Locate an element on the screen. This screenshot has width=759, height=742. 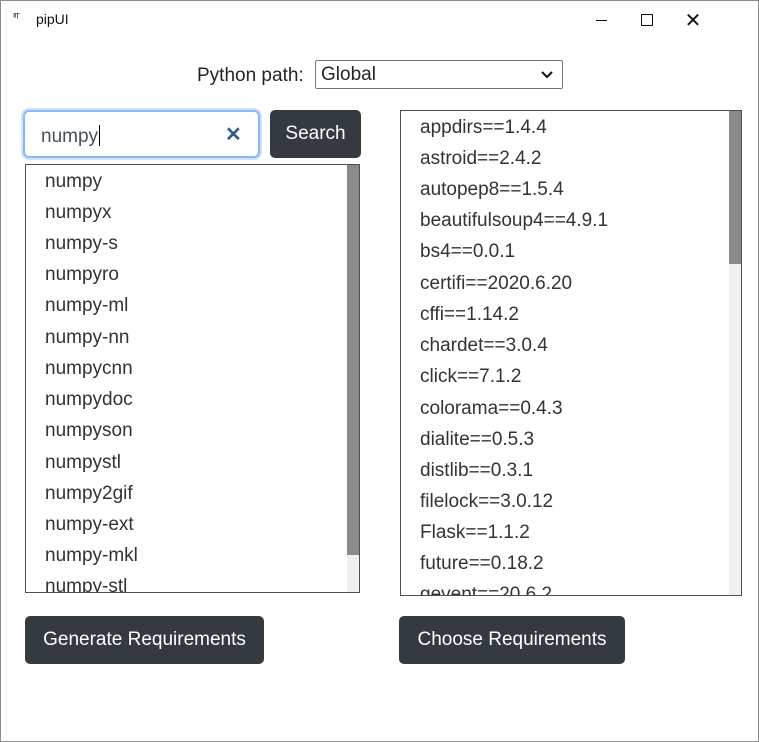
python-path-label: Python path: is located at coordinates (250, 75).